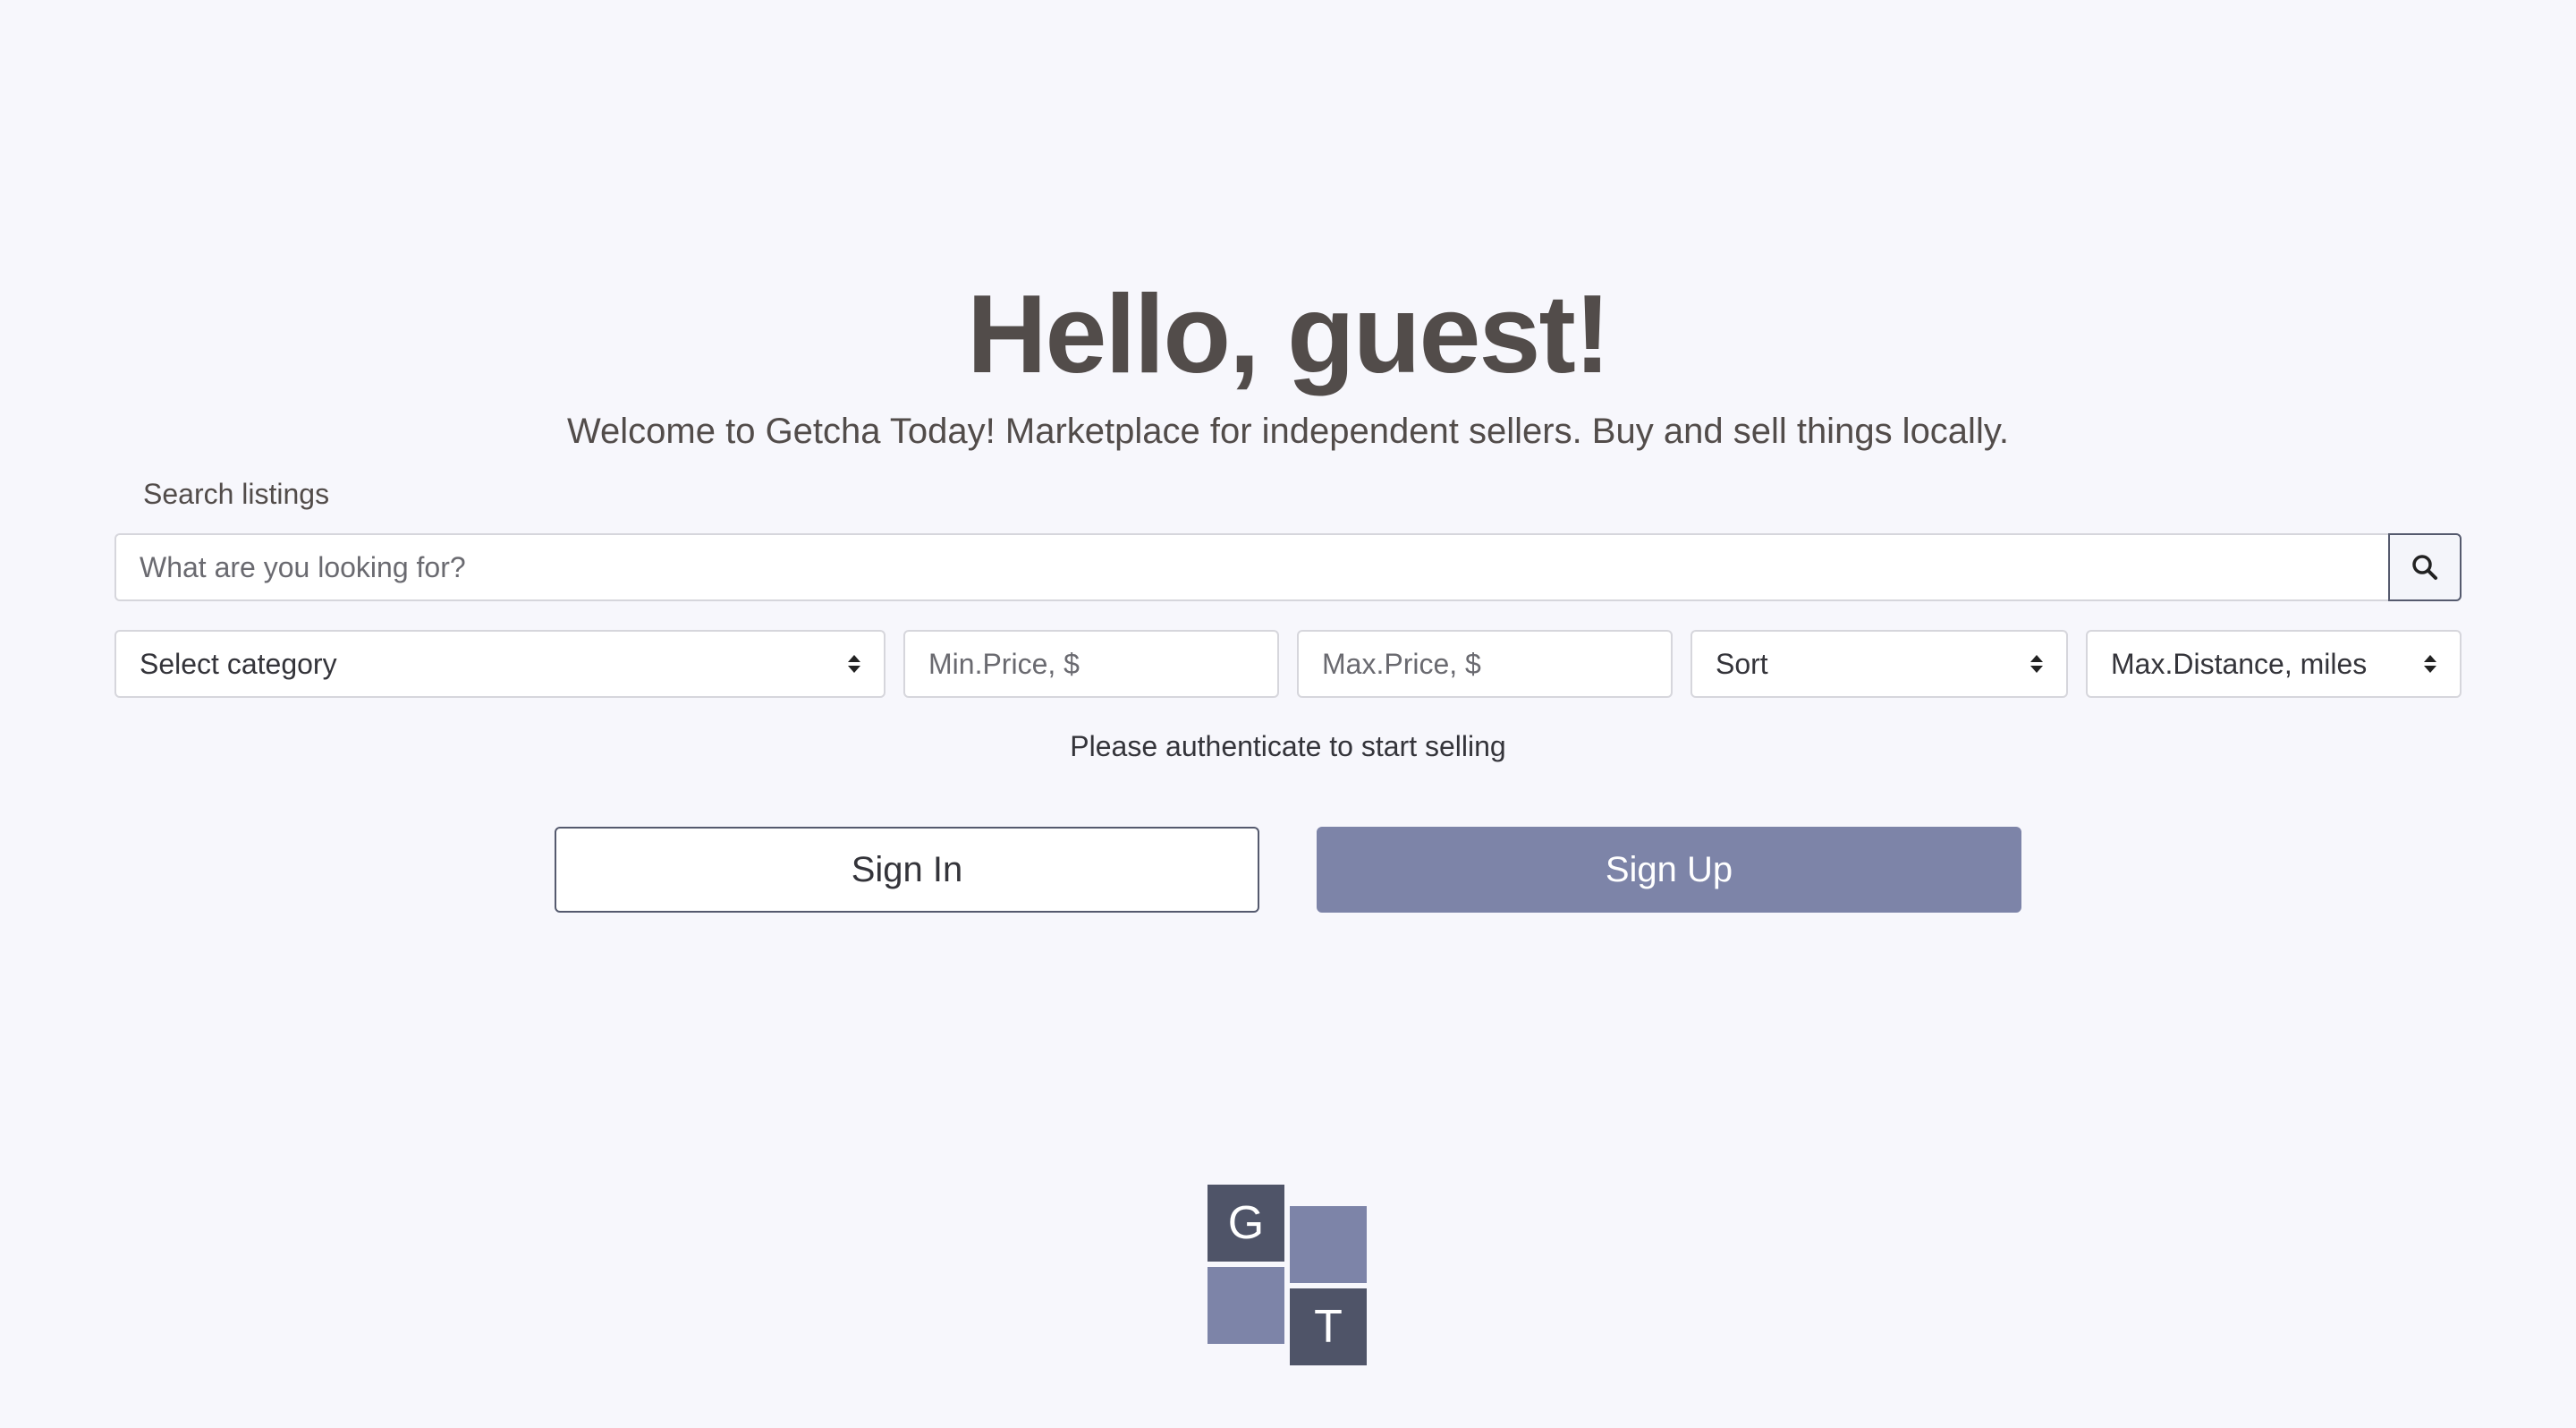 The height and width of the screenshot is (1428, 2576). I want to click on min-price-input, so click(1091, 664).